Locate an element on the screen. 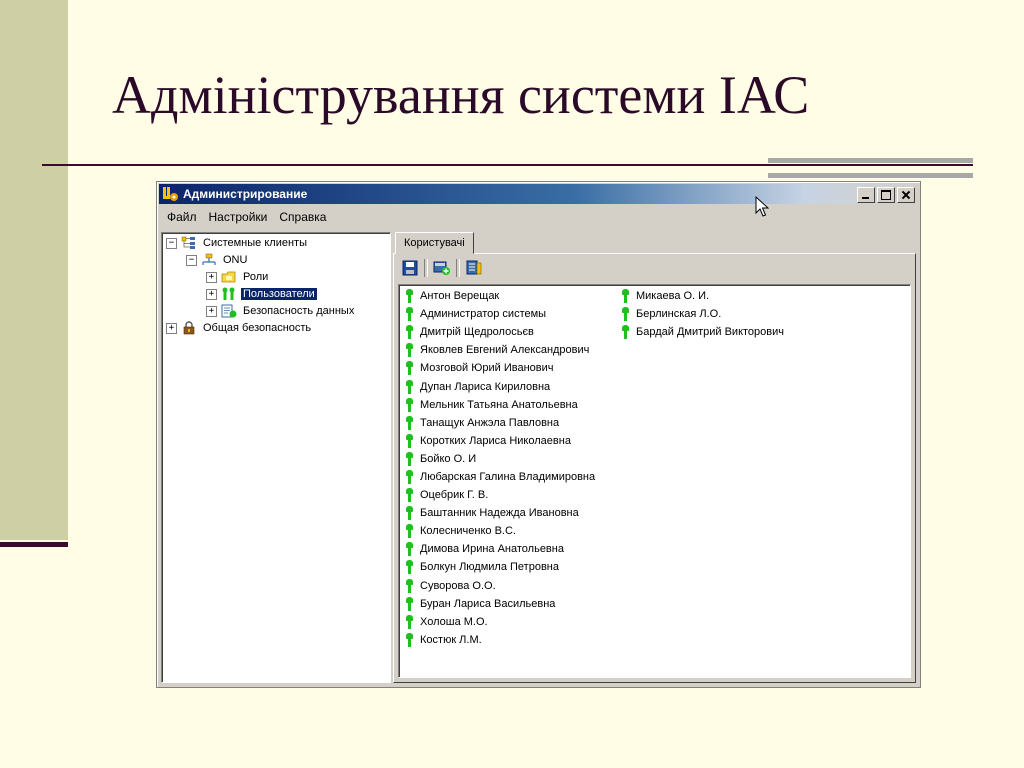 The width and height of the screenshot is (1024, 768). tree-node-data-security: + Безопасность данных is located at coordinates (281, 311).